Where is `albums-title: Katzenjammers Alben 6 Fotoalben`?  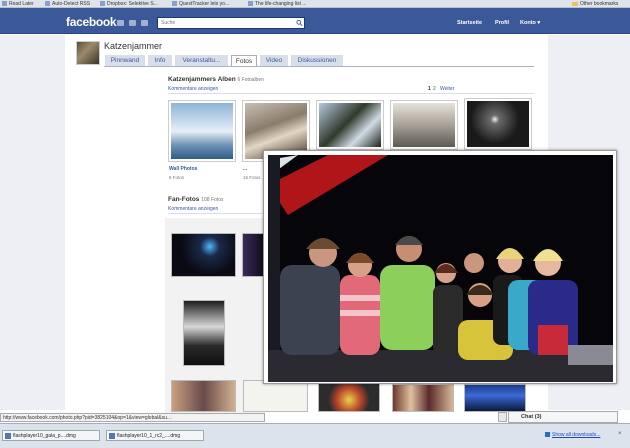 albums-title: Katzenjammers Alben 6 Fotoalben is located at coordinates (216, 79).